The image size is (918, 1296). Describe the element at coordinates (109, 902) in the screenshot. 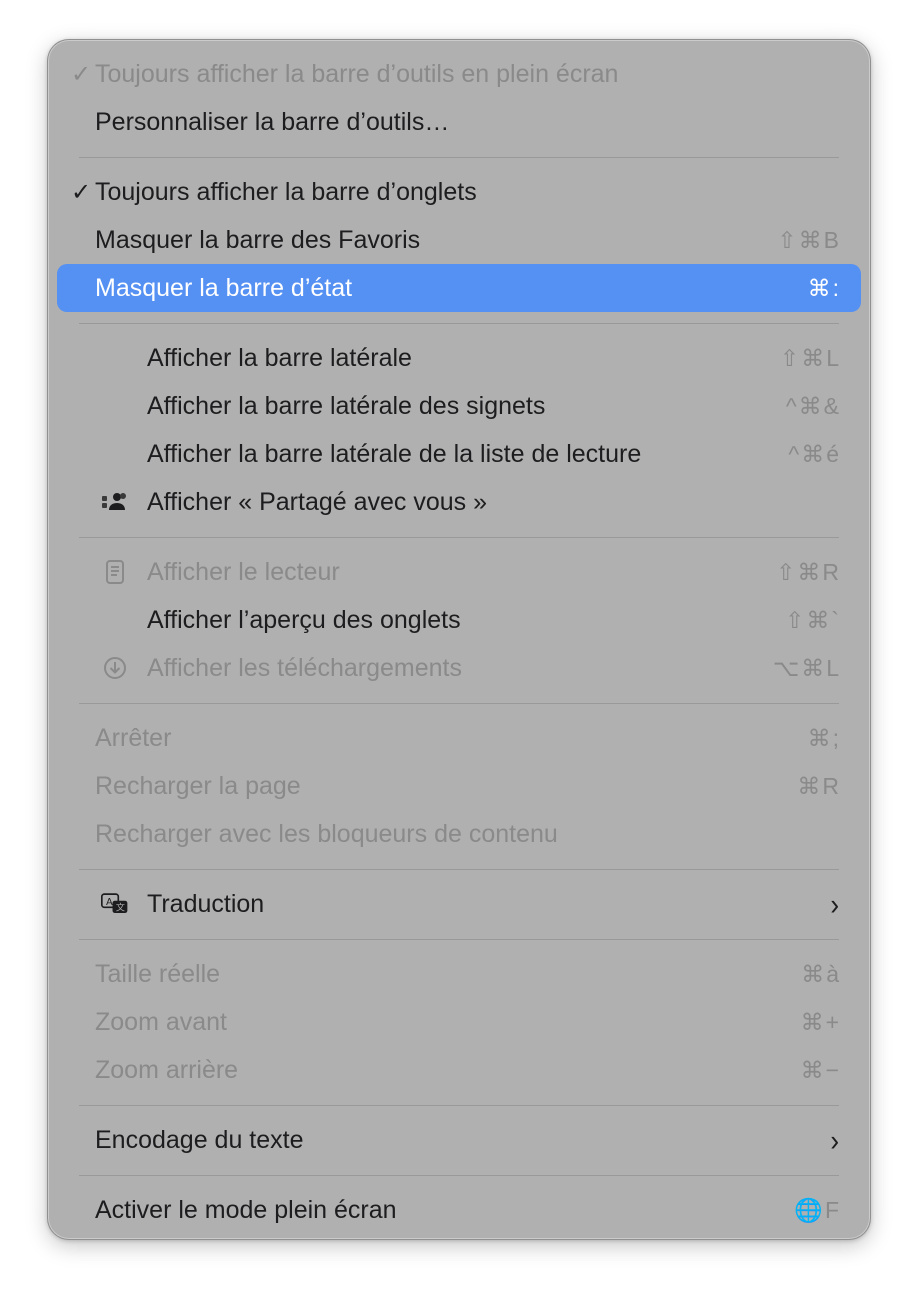

I see `svg-text: A` at that location.